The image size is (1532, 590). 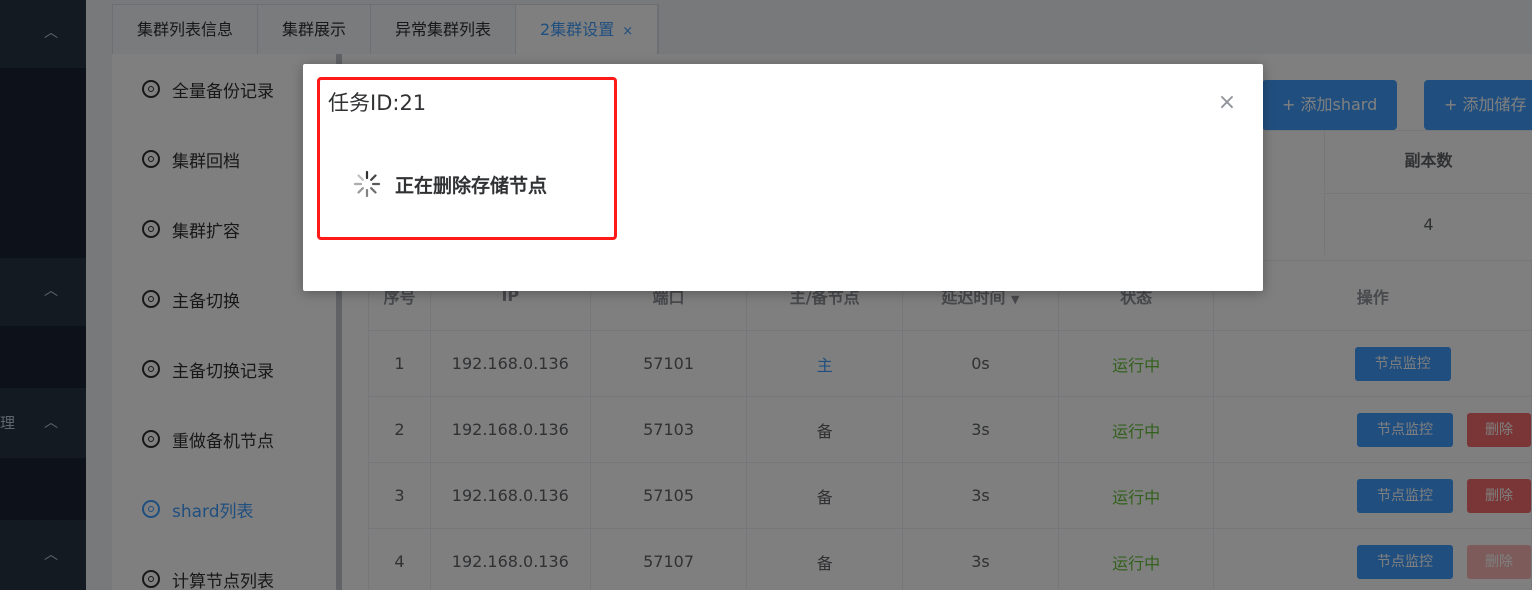 I want to click on loading-spinner-icon, so click(x=367, y=184).